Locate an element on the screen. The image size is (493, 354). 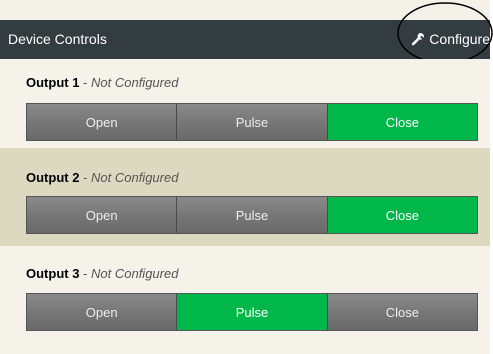
output-3-button-group: Open Pulse Close is located at coordinates (252, 312).